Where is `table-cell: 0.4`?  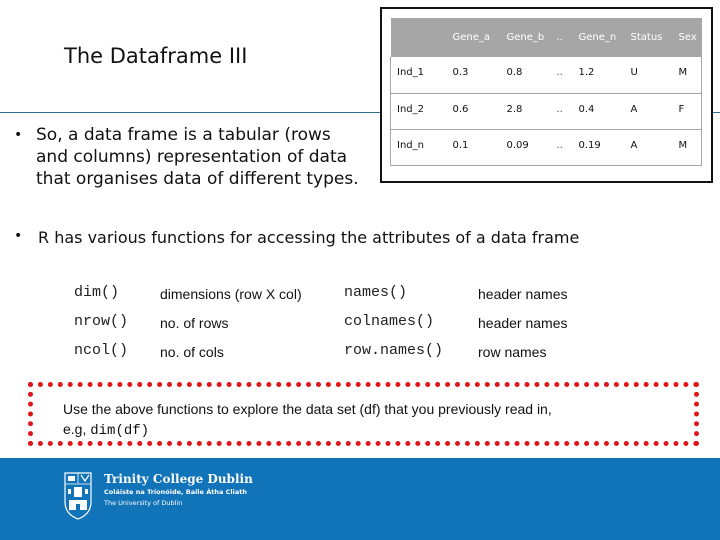 table-cell: 0.4 is located at coordinates (598, 111).